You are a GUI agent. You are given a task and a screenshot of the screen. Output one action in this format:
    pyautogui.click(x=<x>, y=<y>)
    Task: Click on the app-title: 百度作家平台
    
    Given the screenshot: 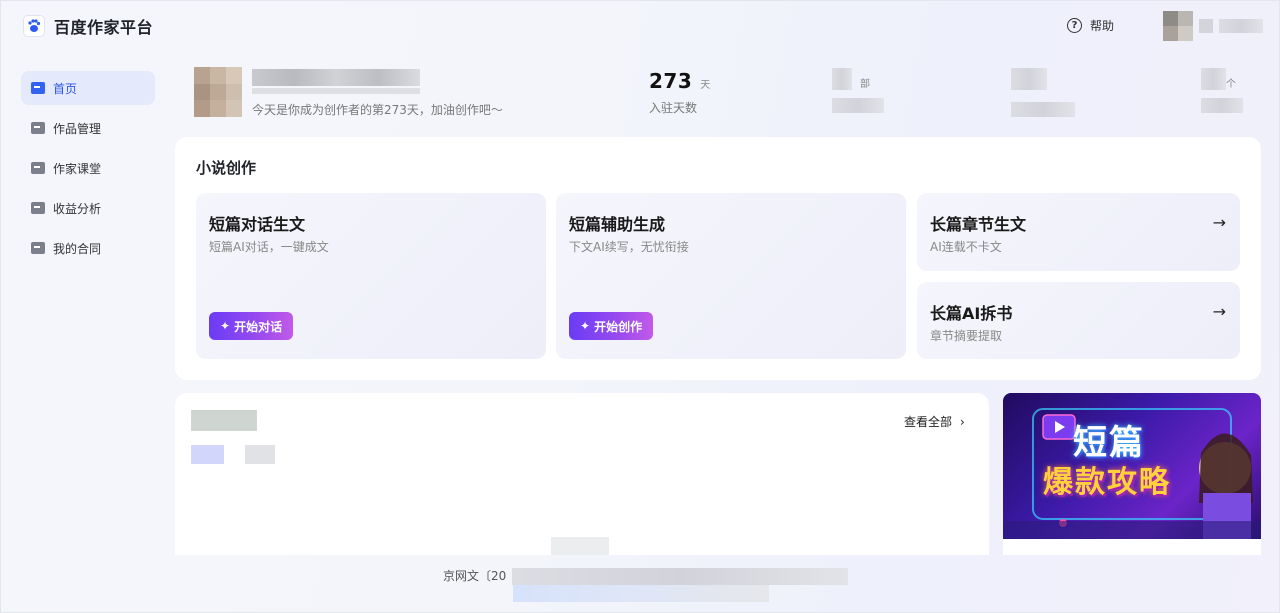 What is the action you would take?
    pyautogui.click(x=104, y=27)
    